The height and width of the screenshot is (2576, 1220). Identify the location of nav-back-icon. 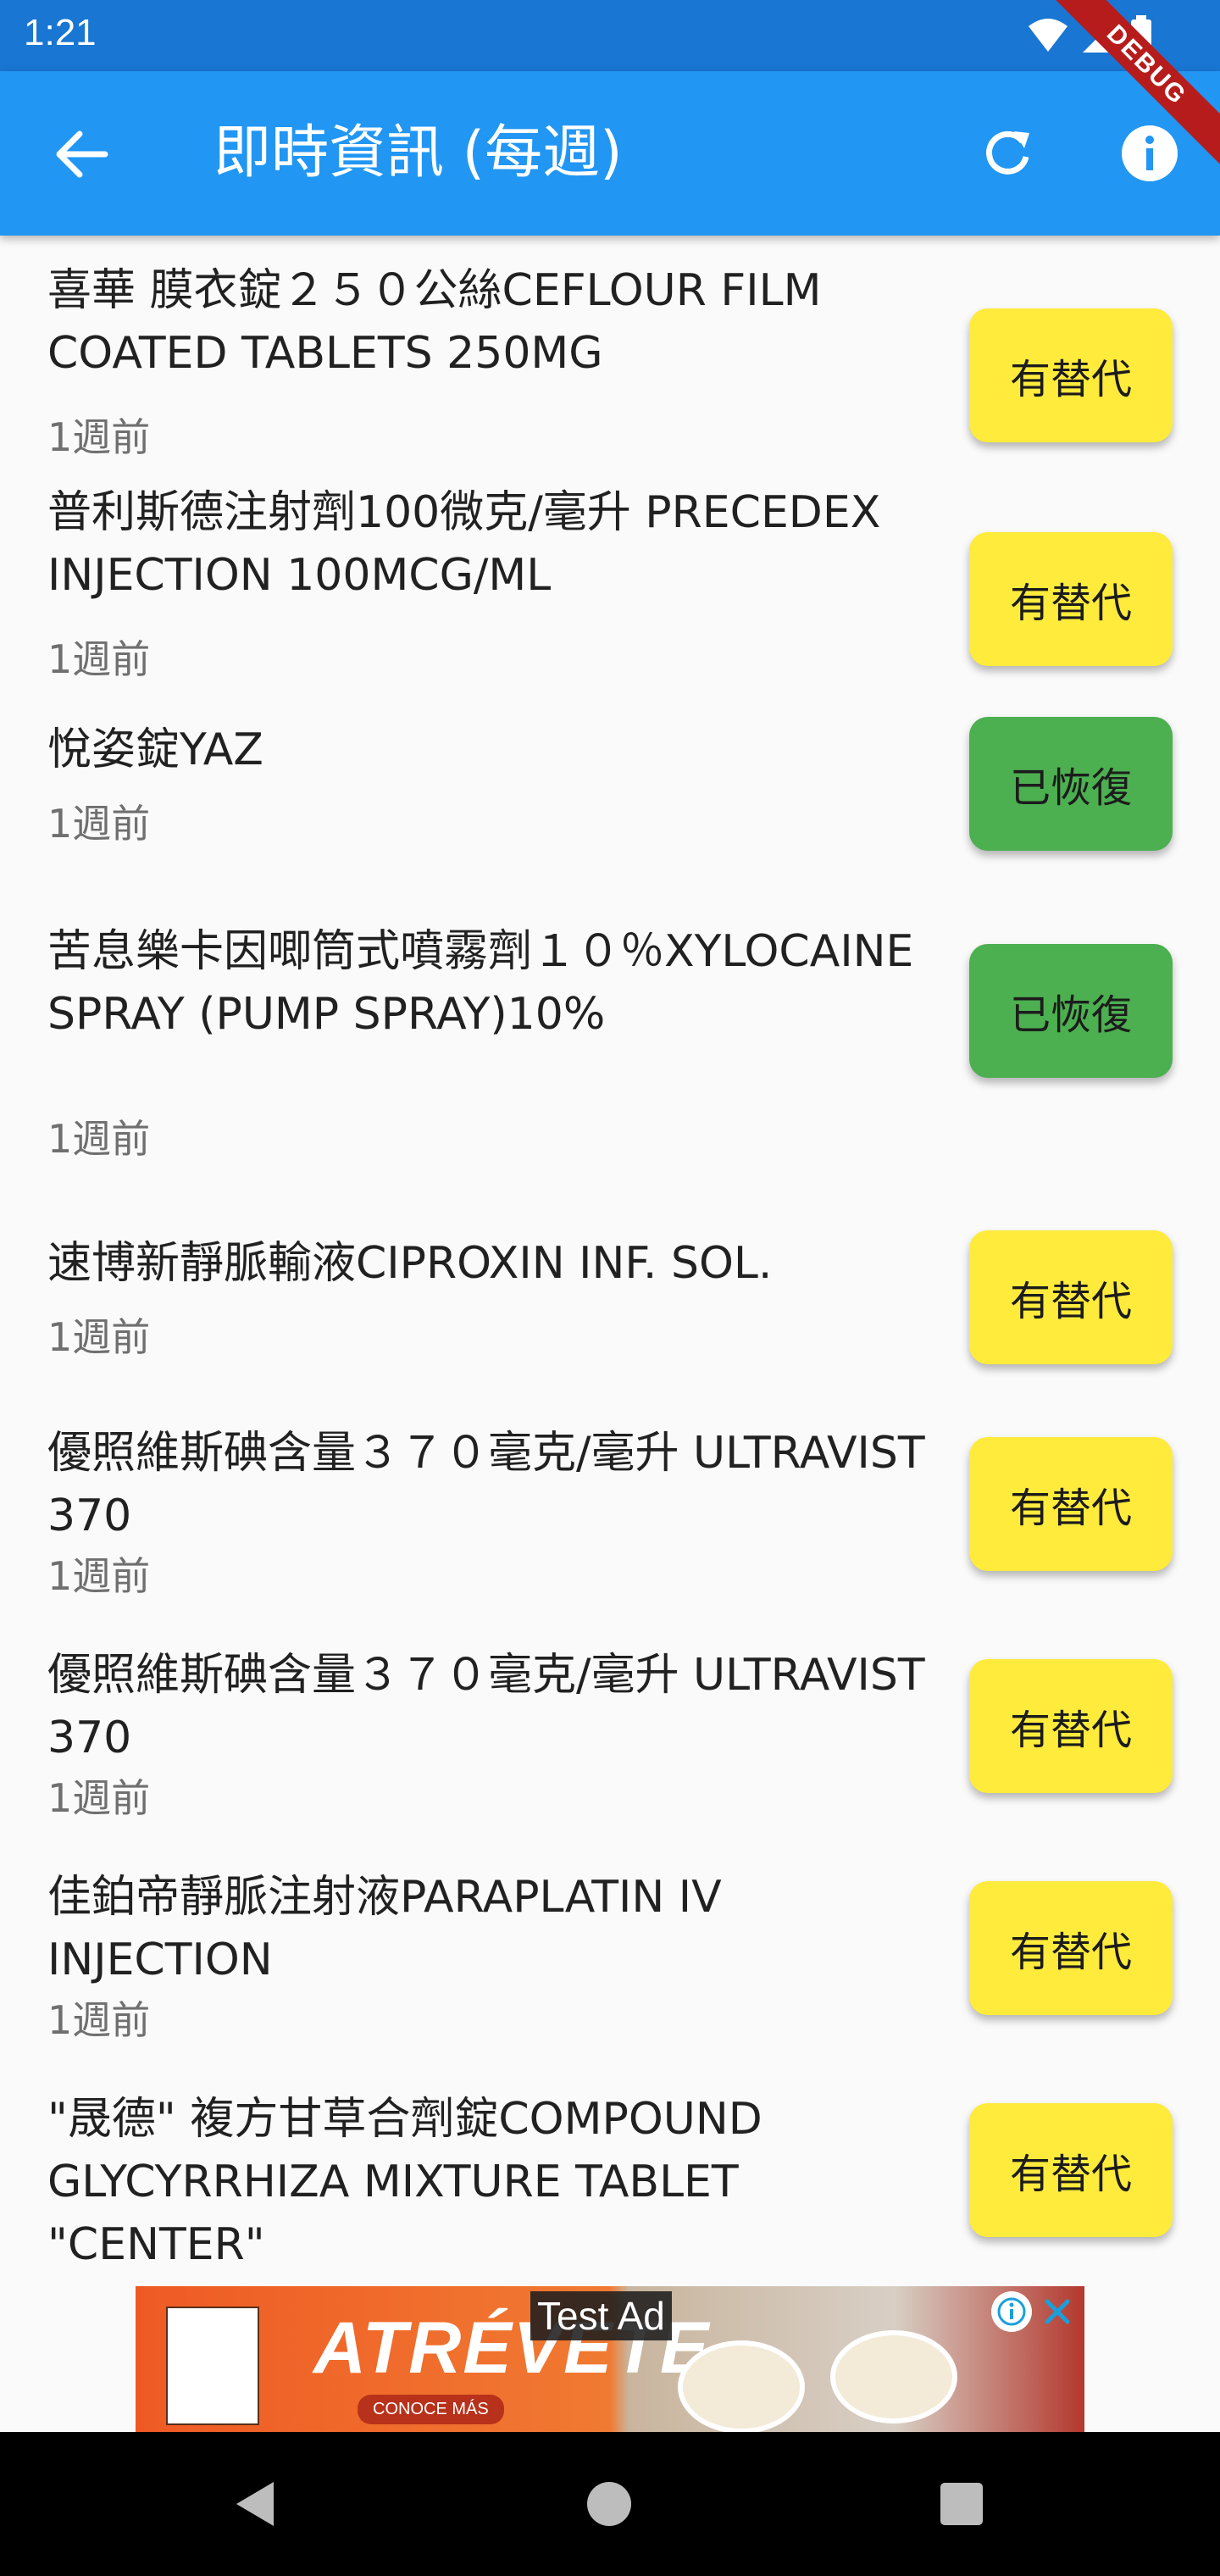
(255, 2504).